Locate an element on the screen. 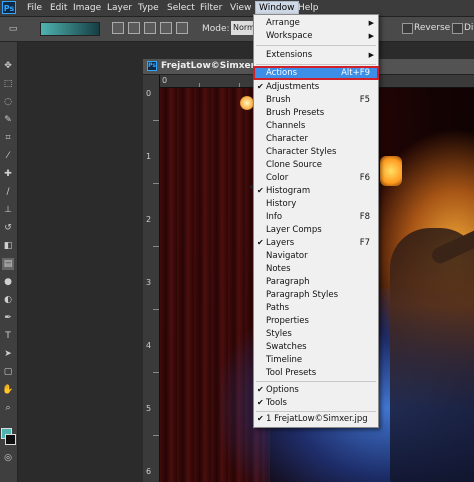 This screenshot has height=482, width=474. menu-item-layer-comps: Layer Comps is located at coordinates (316, 230).